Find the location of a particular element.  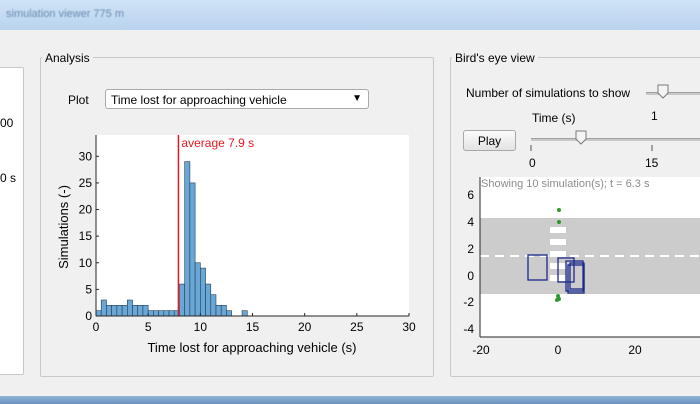

num-sims-slider-thumb is located at coordinates (663, 91).